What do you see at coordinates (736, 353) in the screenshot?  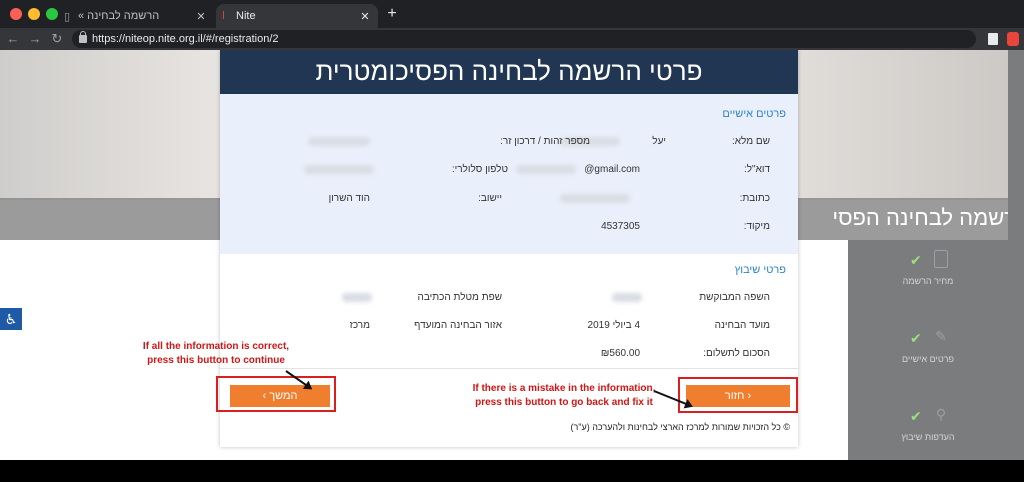 I see `price-label: הסכום לתשלום:` at bounding box center [736, 353].